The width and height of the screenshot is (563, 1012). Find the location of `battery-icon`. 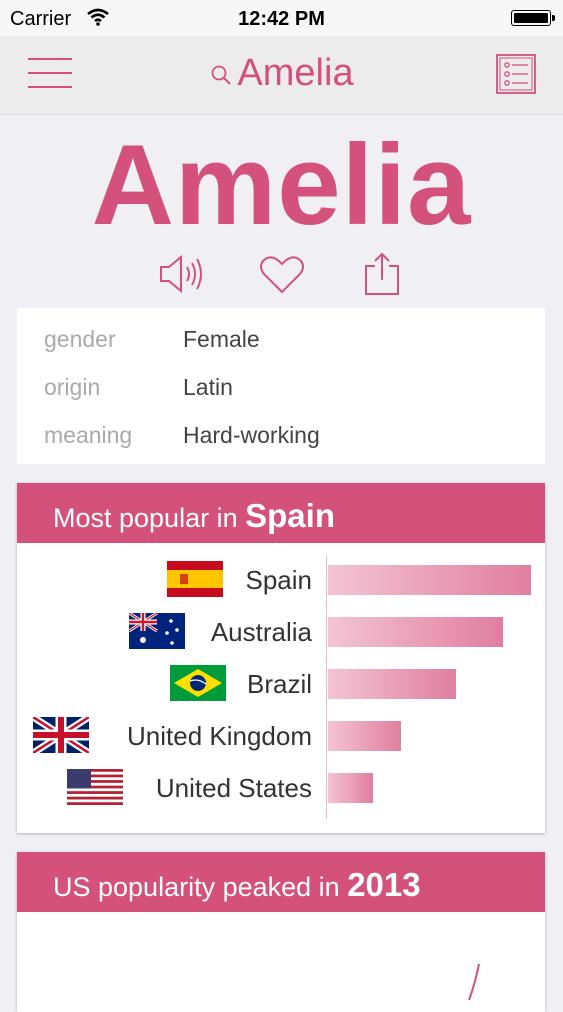

battery-icon is located at coordinates (533, 18).